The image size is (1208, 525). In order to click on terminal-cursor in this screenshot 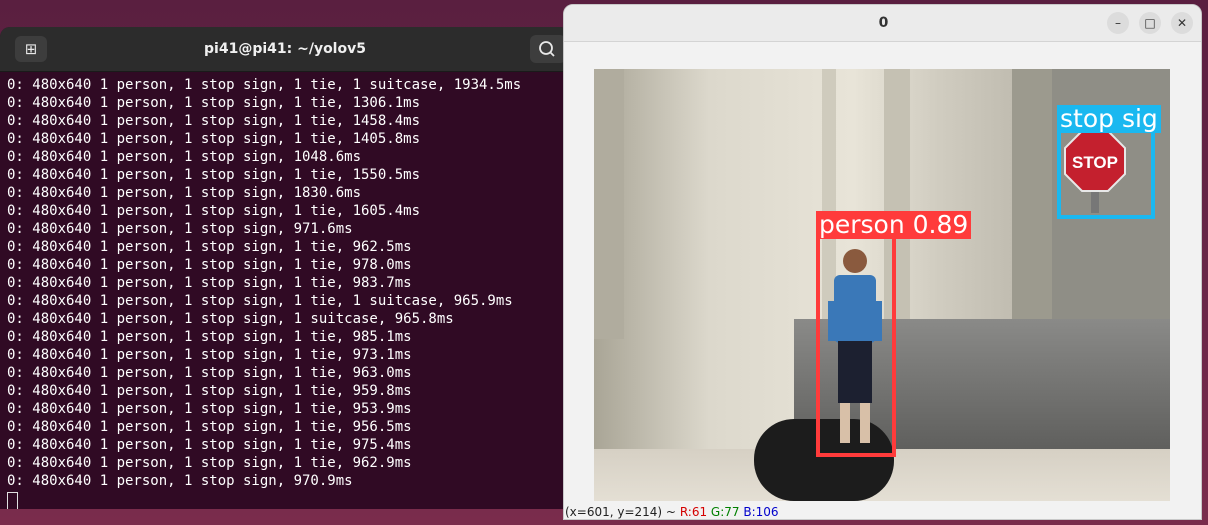, I will do `click(12, 500)`.